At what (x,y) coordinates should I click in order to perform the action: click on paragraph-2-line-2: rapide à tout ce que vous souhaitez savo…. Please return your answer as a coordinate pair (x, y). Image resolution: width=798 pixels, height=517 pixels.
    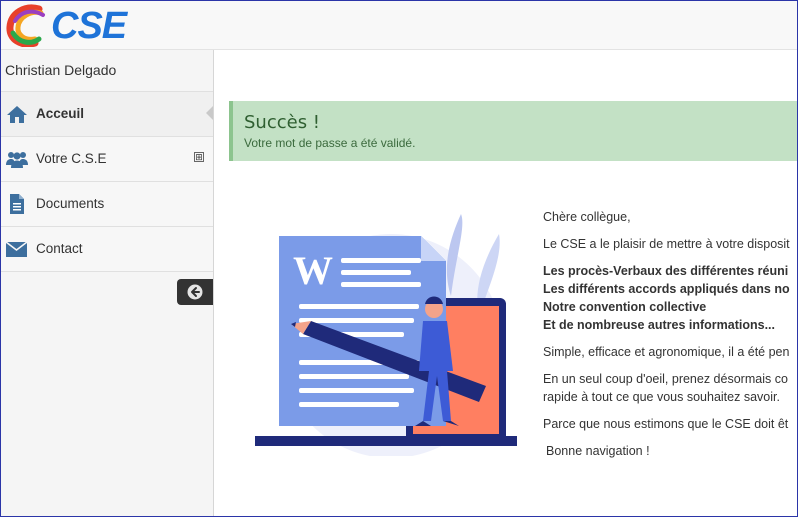
    Looking at the image, I should click on (661, 397).